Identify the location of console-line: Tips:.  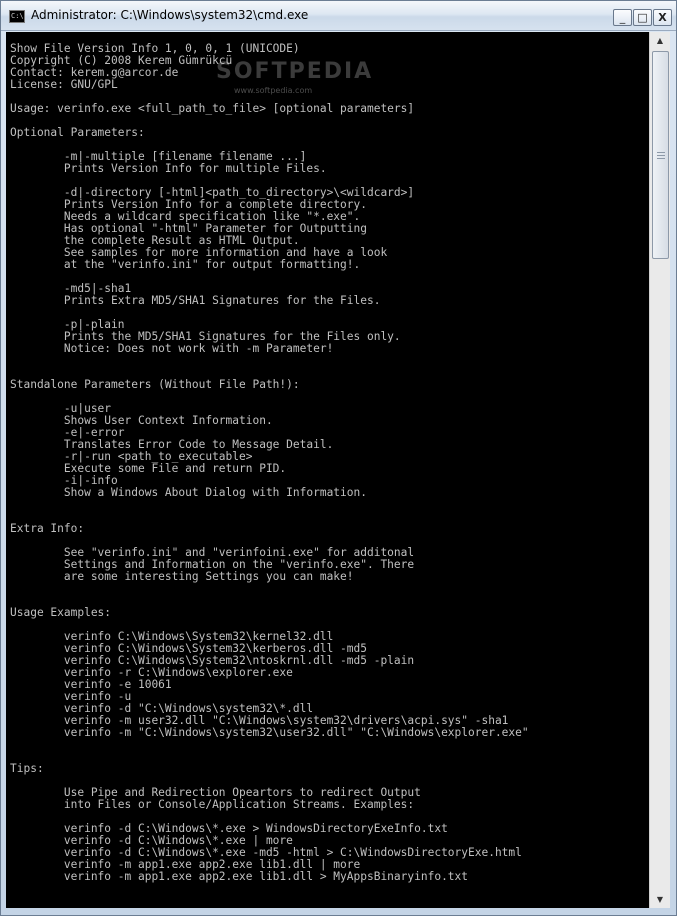
(27, 769).